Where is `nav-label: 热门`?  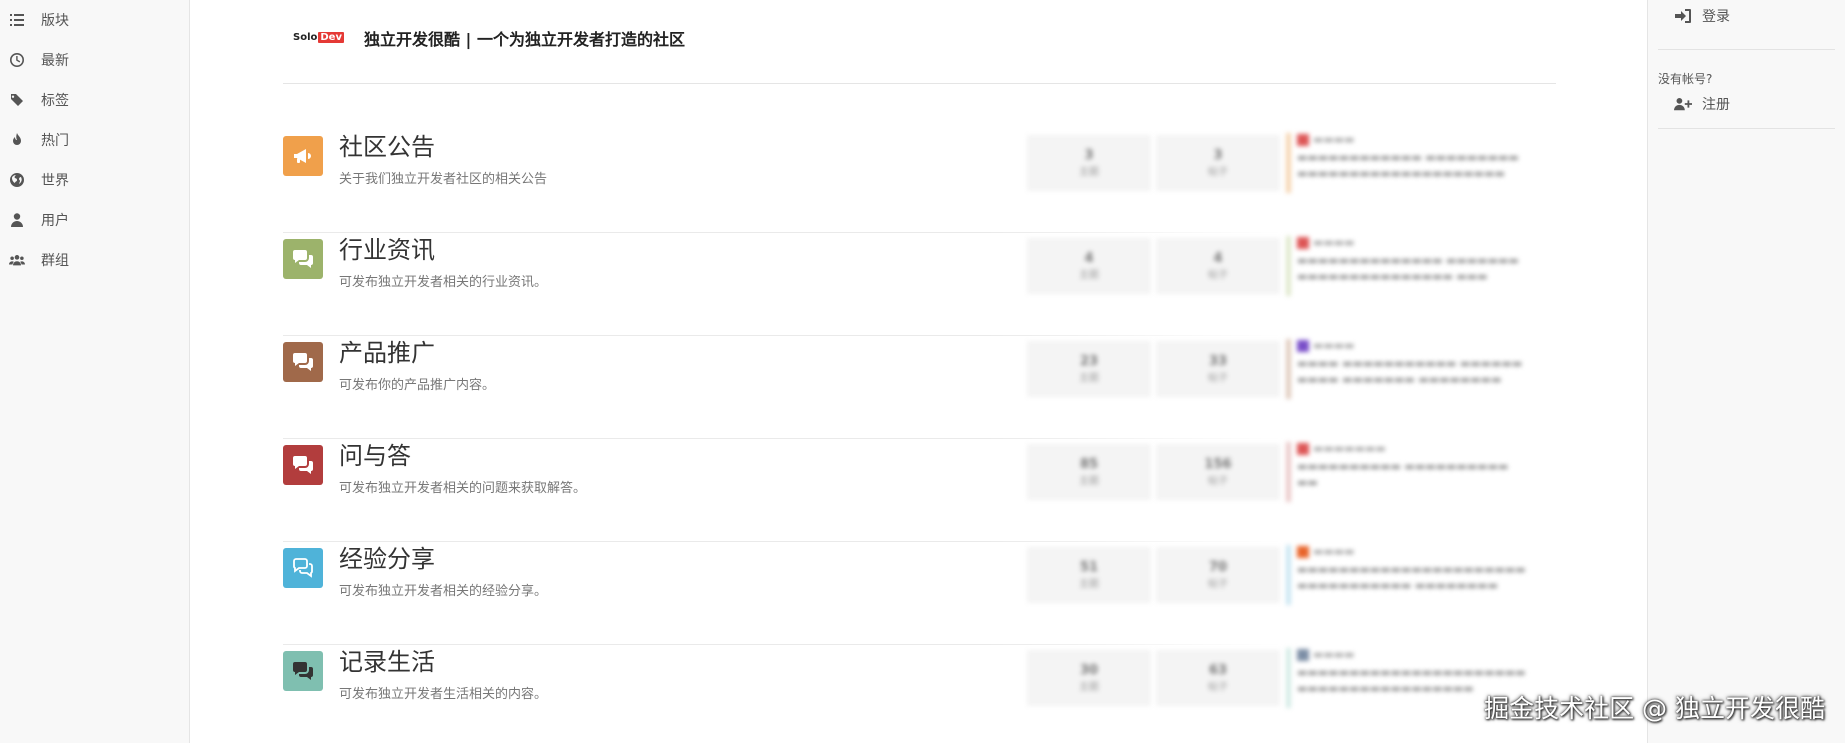 nav-label: 热门 is located at coordinates (55, 141).